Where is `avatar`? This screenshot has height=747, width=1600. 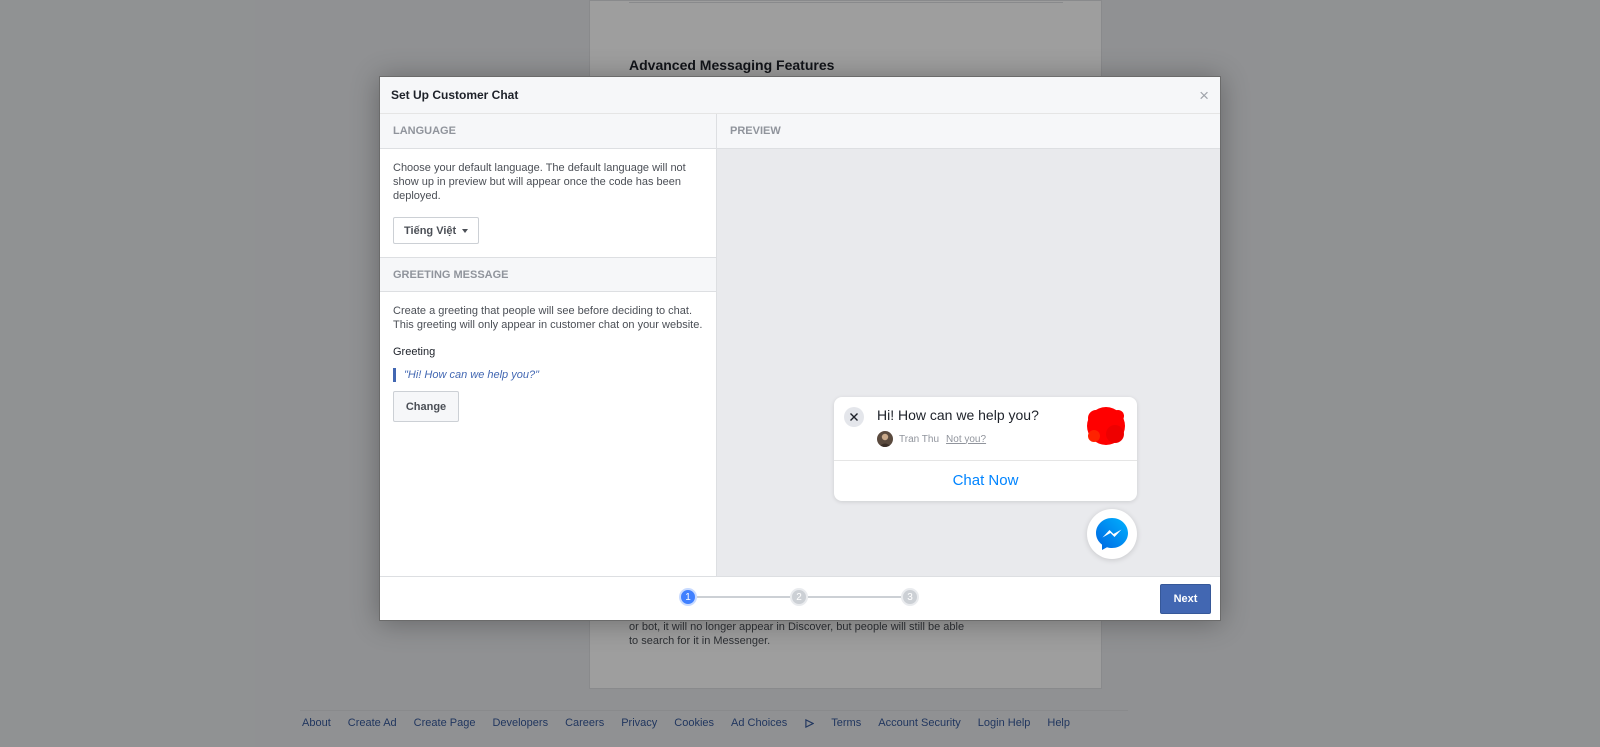 avatar is located at coordinates (885, 439).